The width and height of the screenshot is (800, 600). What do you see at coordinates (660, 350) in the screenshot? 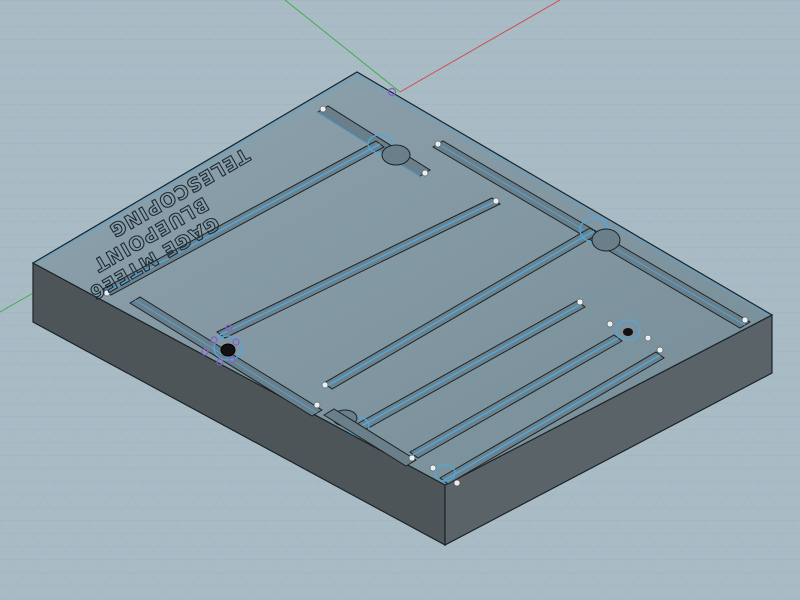
I see `rod-6-end-pin` at bounding box center [660, 350].